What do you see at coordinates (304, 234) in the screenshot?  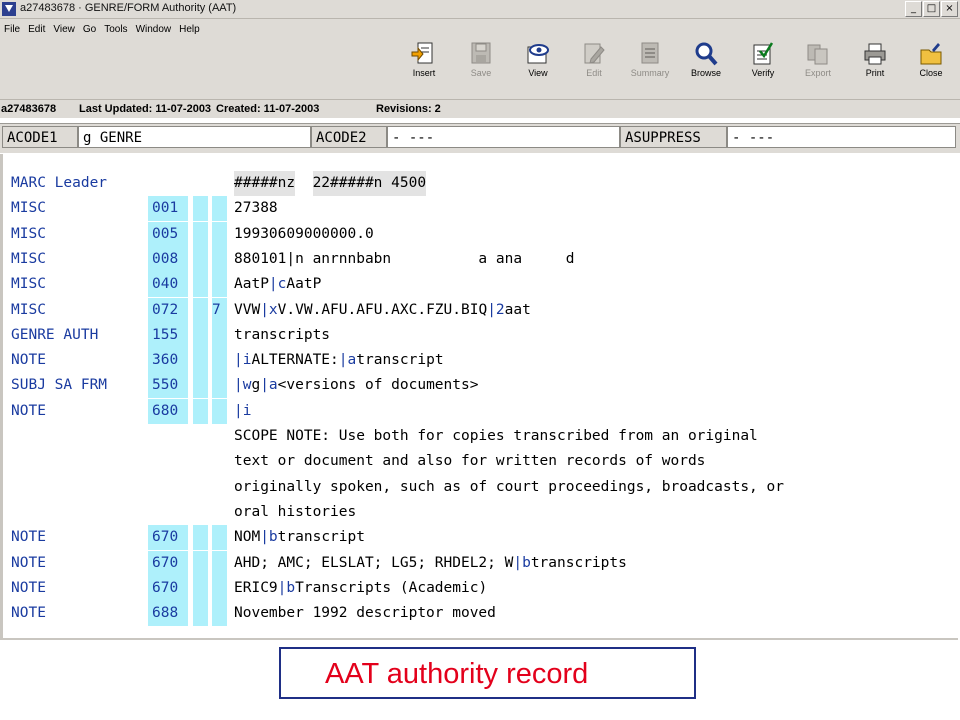 I see `field-data: 19930609000000.0` at bounding box center [304, 234].